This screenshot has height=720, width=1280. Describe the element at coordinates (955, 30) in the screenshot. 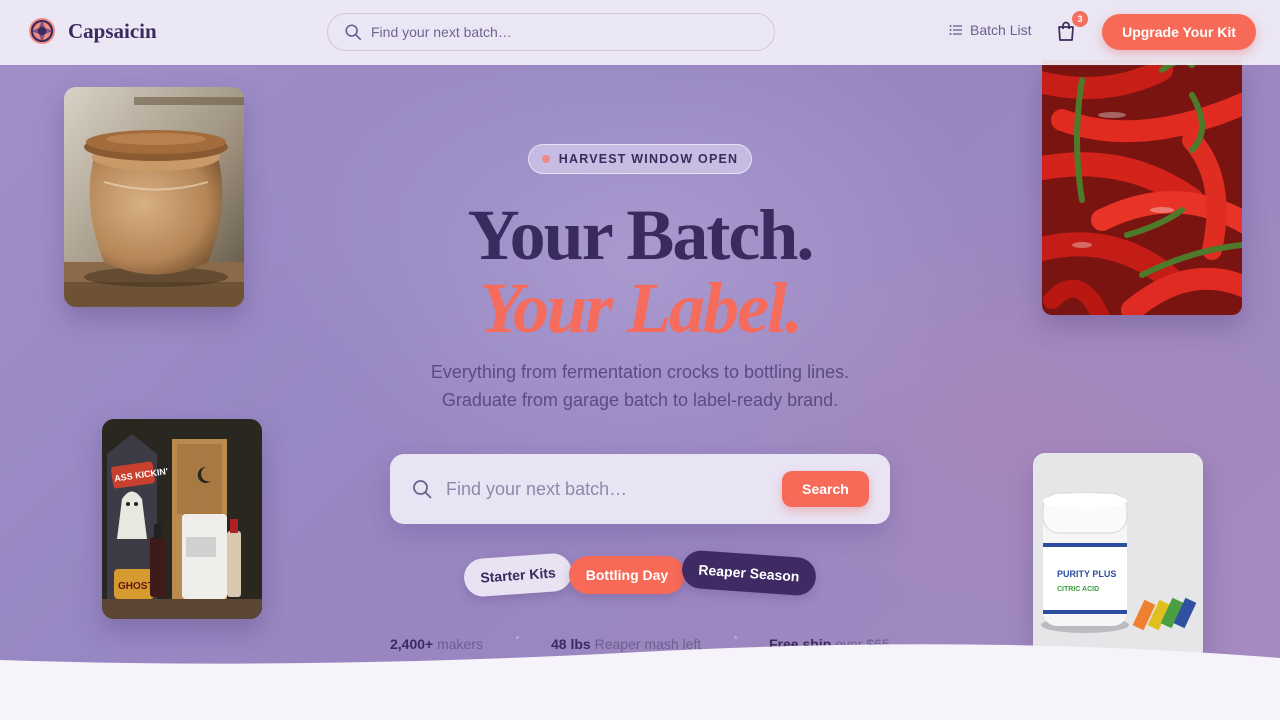

I see `list-icon` at that location.